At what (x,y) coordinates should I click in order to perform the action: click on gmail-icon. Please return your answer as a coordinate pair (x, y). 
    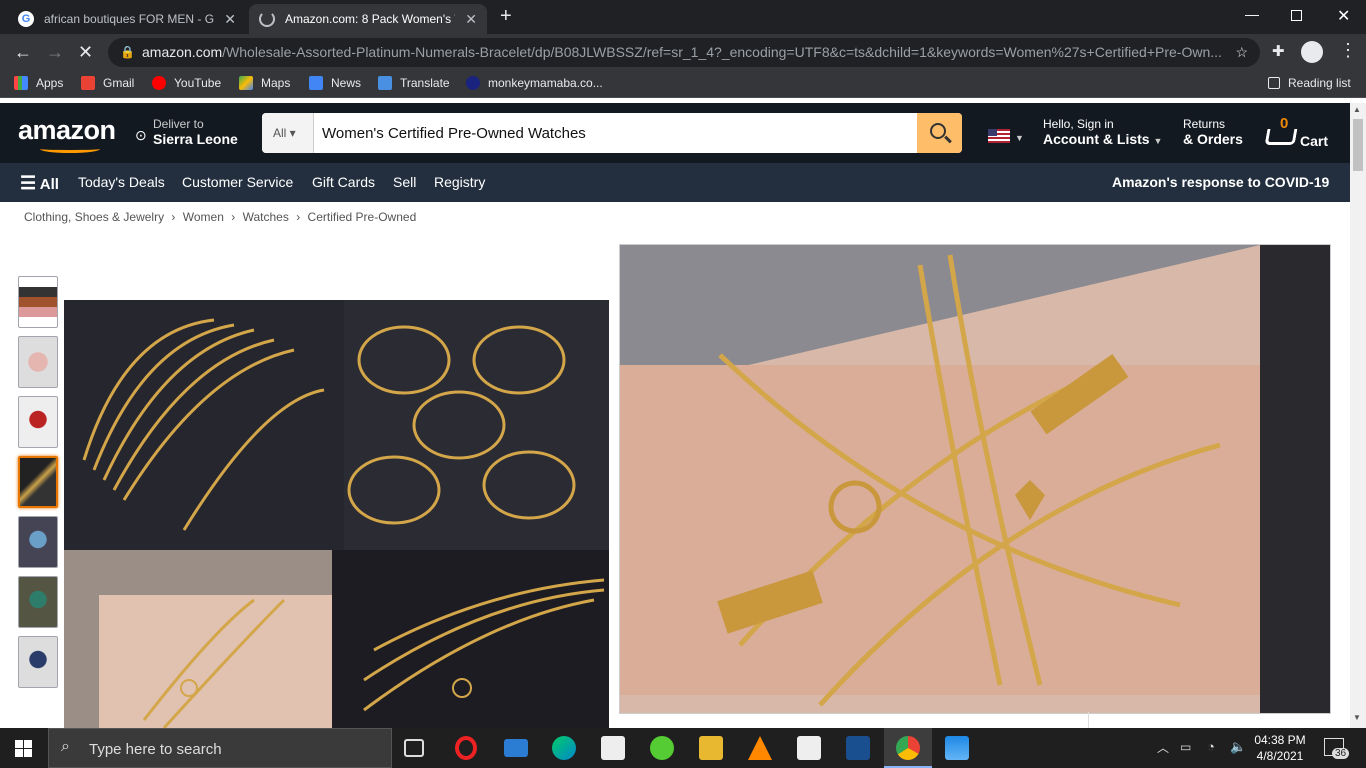
    Looking at the image, I should click on (88, 83).